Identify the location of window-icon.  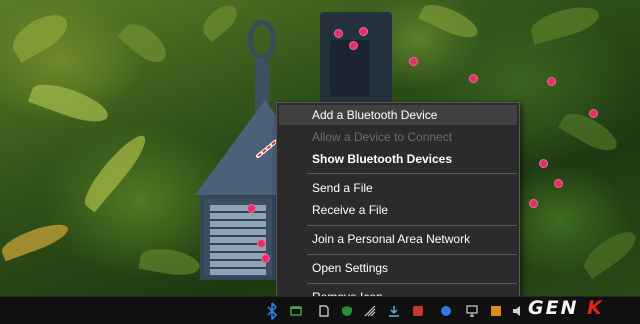
(296, 311).